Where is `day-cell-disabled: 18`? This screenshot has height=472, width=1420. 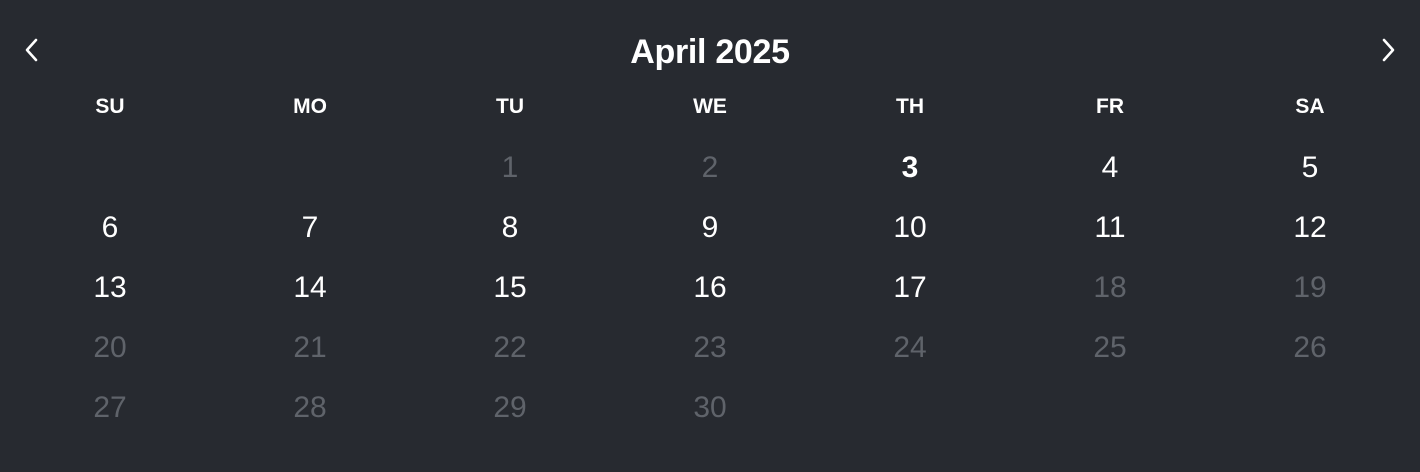
day-cell-disabled: 18 is located at coordinates (1110, 287).